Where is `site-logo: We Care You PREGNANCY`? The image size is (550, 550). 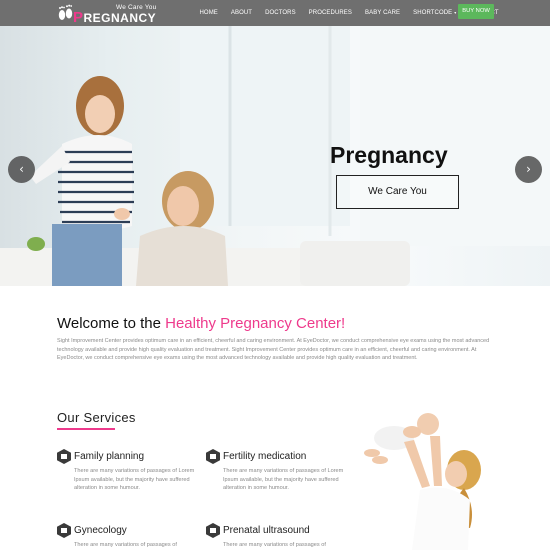 site-logo: We Care You PREGNANCY is located at coordinates (106, 14).